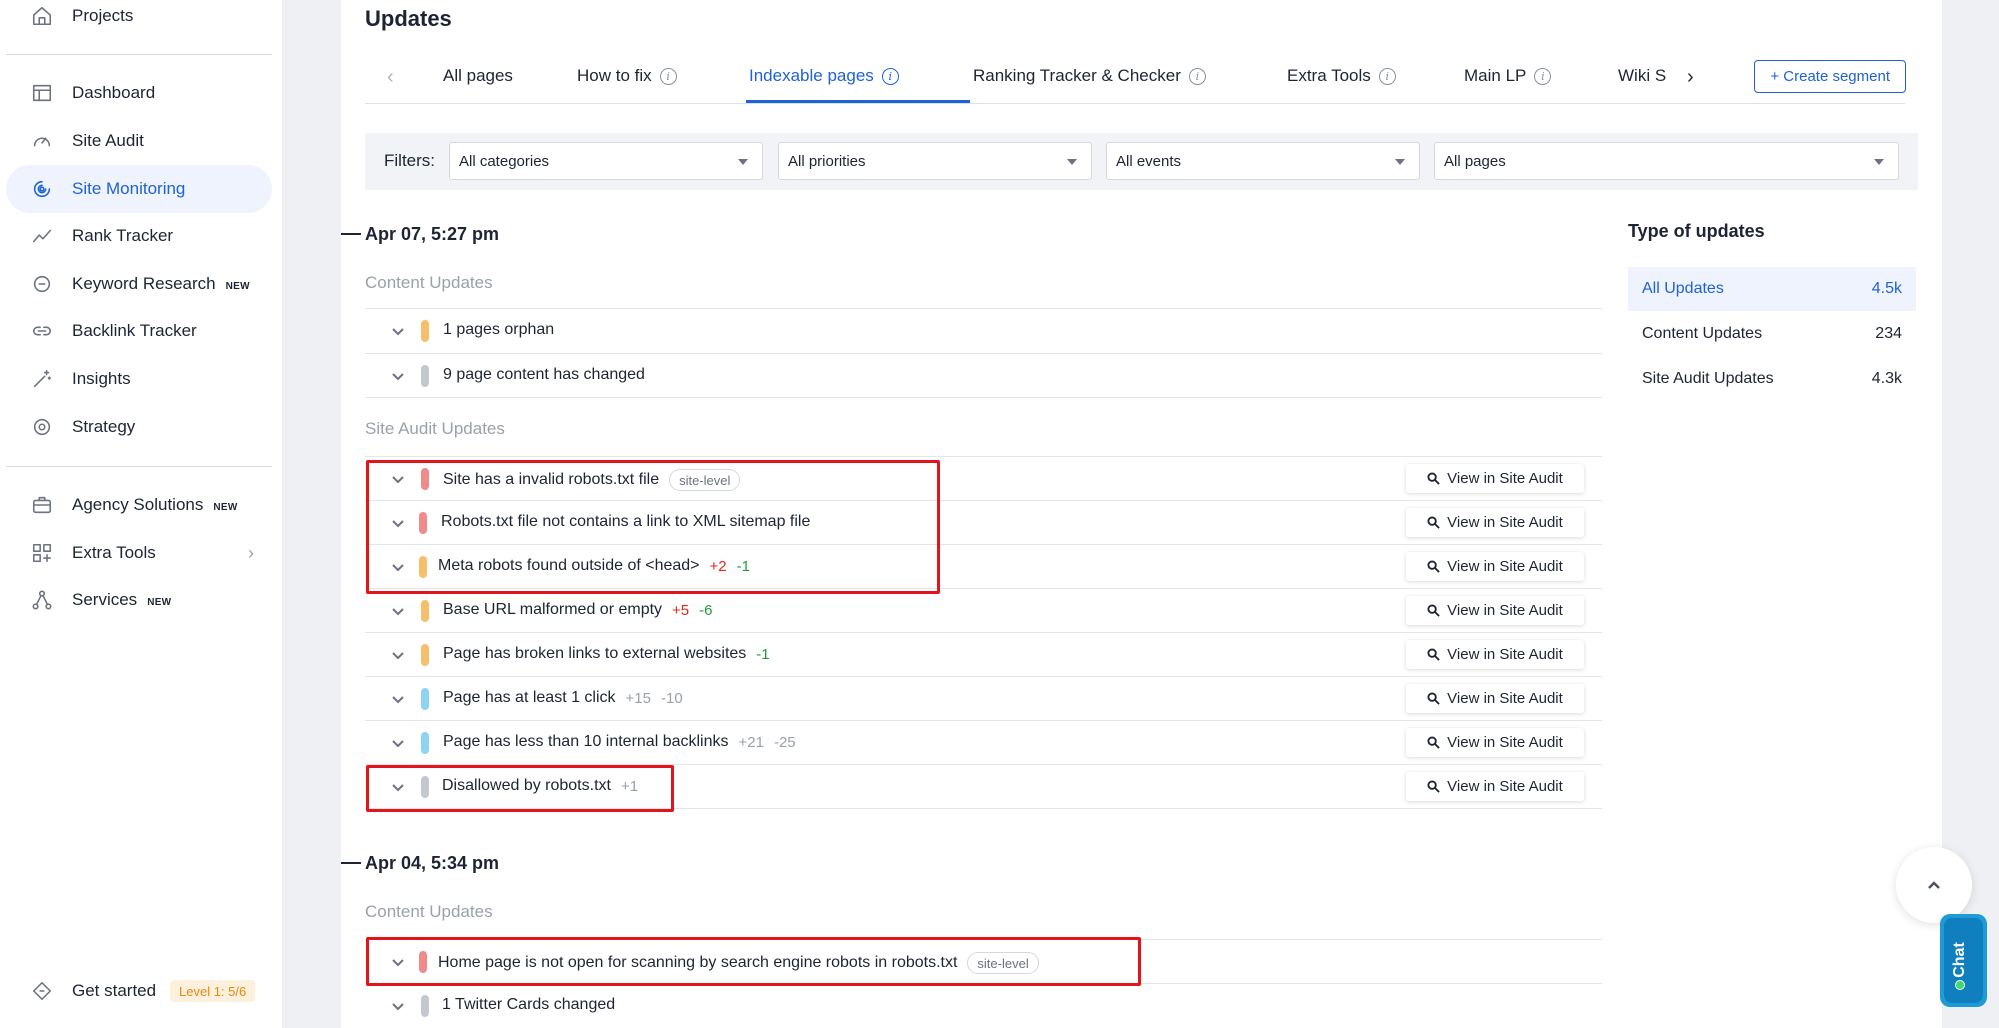 This screenshot has height=1028, width=1999. What do you see at coordinates (155, 504) in the screenshot?
I see `sidebar-item-label: Agency Solutions NEW` at bounding box center [155, 504].